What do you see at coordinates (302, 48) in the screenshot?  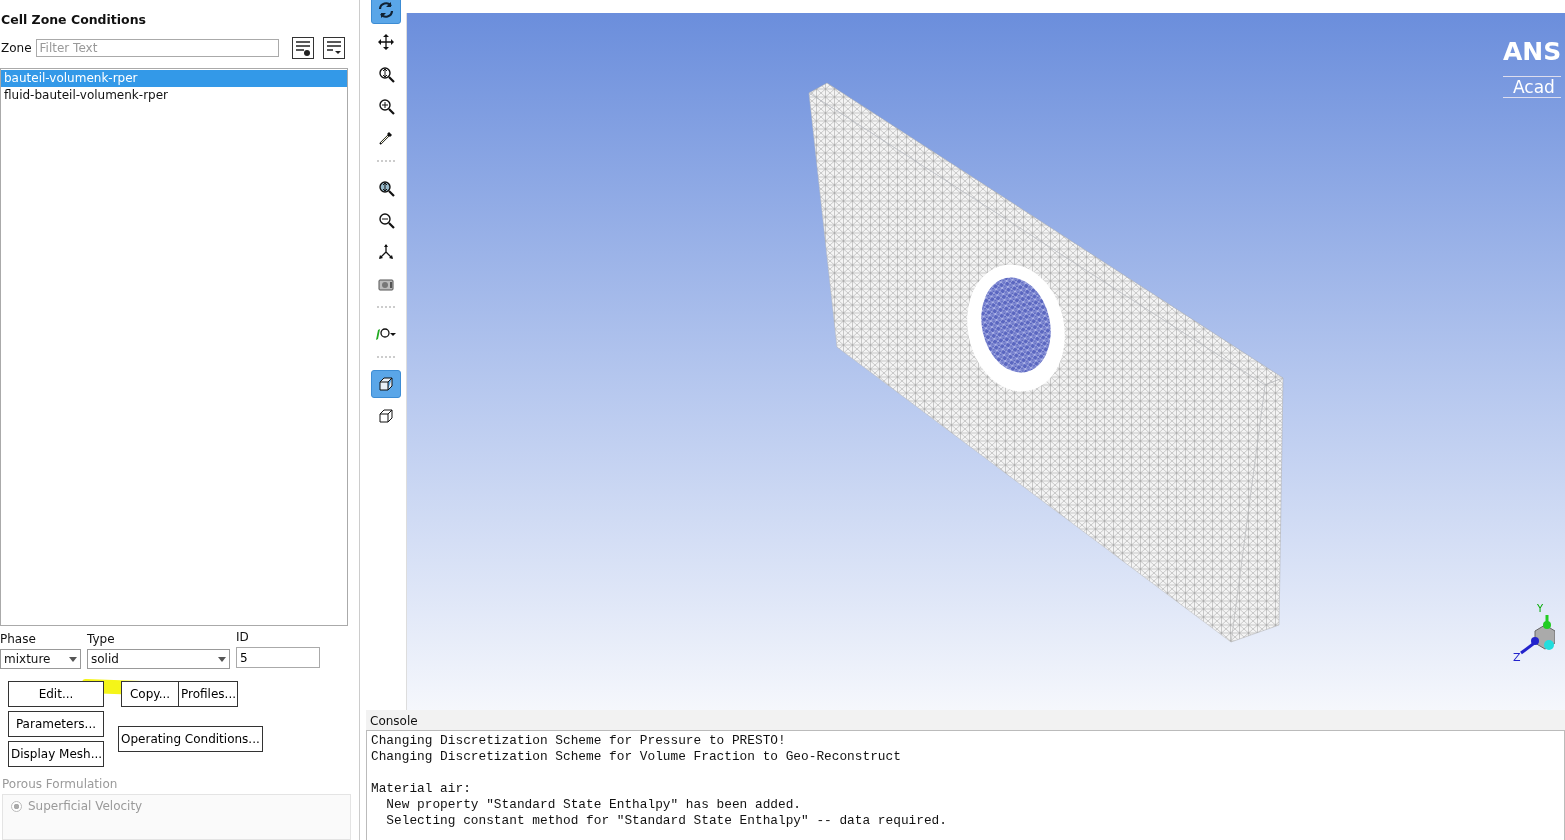 I see `filter-options-icon` at bounding box center [302, 48].